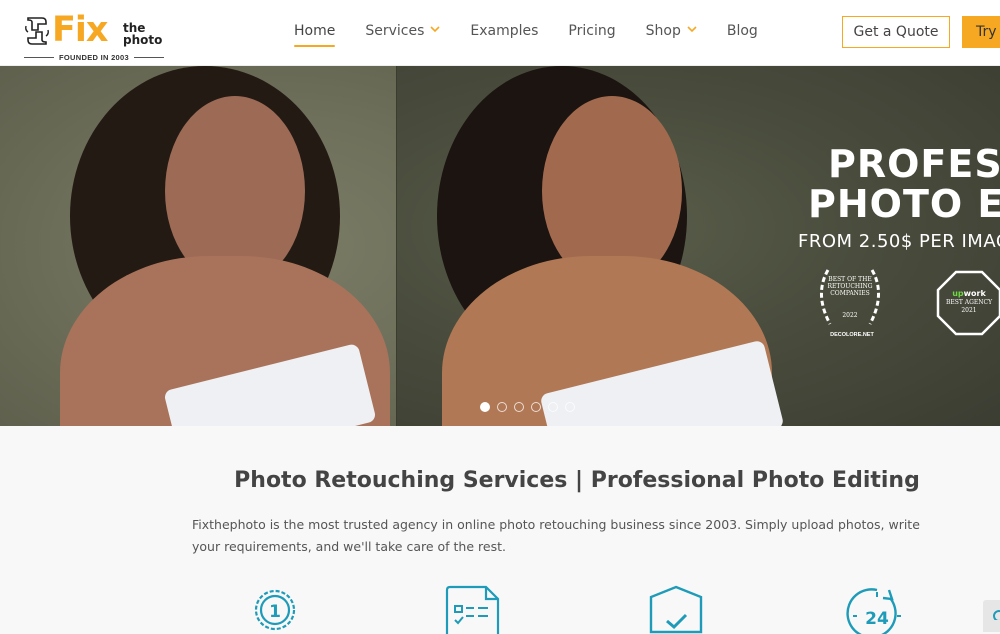  I want to click on logo-fix-text: Fix, so click(80, 30).